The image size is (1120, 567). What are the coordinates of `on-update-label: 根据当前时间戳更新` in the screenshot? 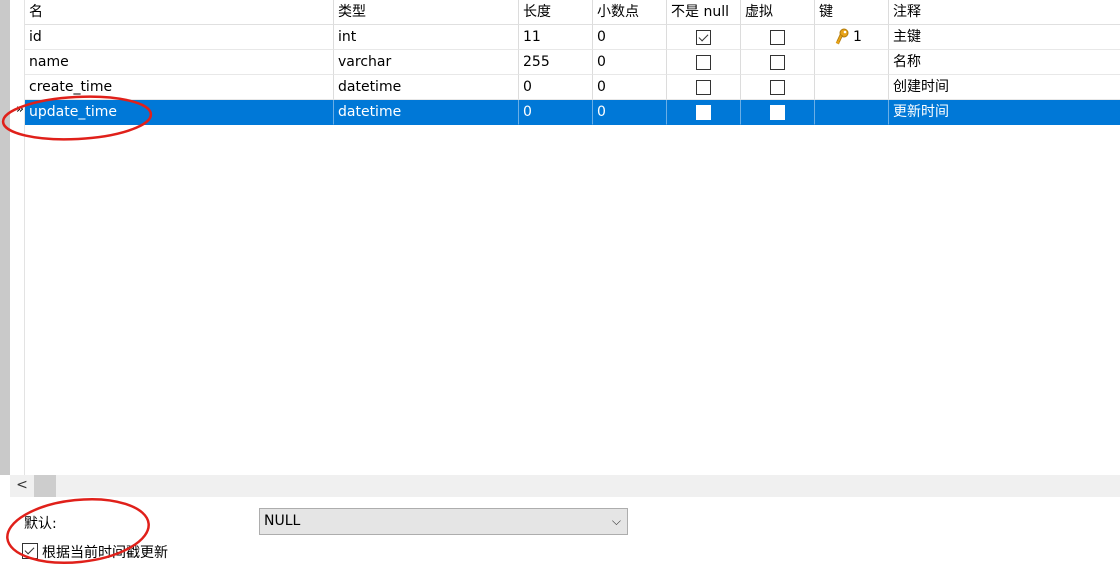 It's located at (105, 553).